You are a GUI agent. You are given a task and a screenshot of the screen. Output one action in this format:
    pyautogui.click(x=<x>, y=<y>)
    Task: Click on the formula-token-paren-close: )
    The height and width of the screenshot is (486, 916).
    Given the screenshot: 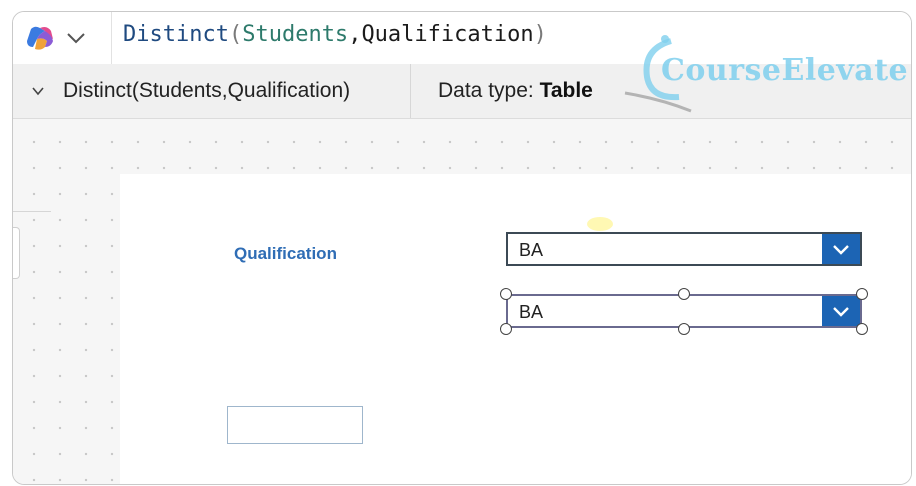 What is the action you would take?
    pyautogui.click(x=540, y=34)
    